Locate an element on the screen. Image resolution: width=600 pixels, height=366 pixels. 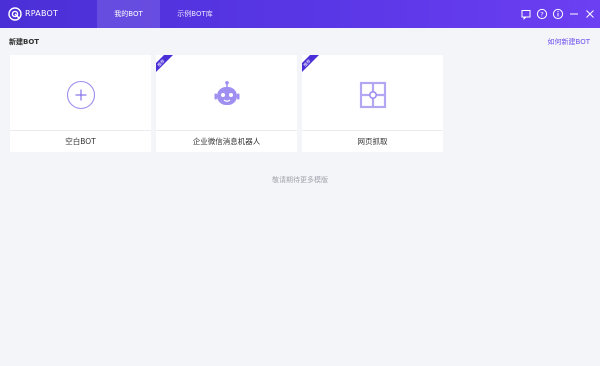
web-scrape-card: 推荐 网页抓取 is located at coordinates (372, 103).